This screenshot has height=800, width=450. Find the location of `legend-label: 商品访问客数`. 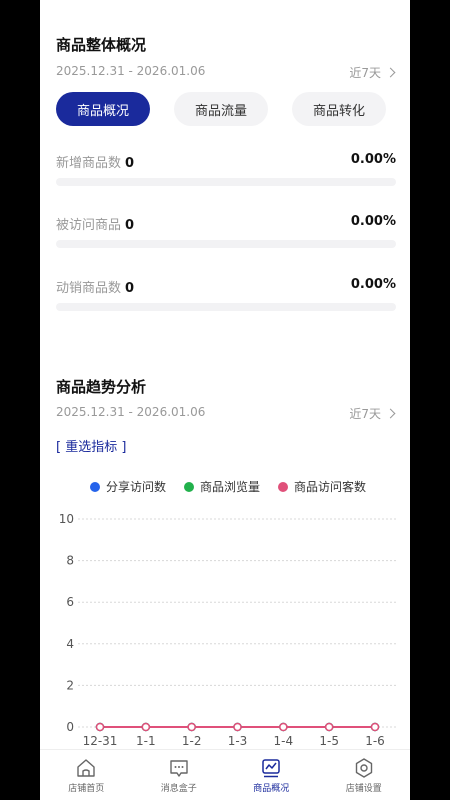

legend-label: 商品访问客数 is located at coordinates (330, 487).